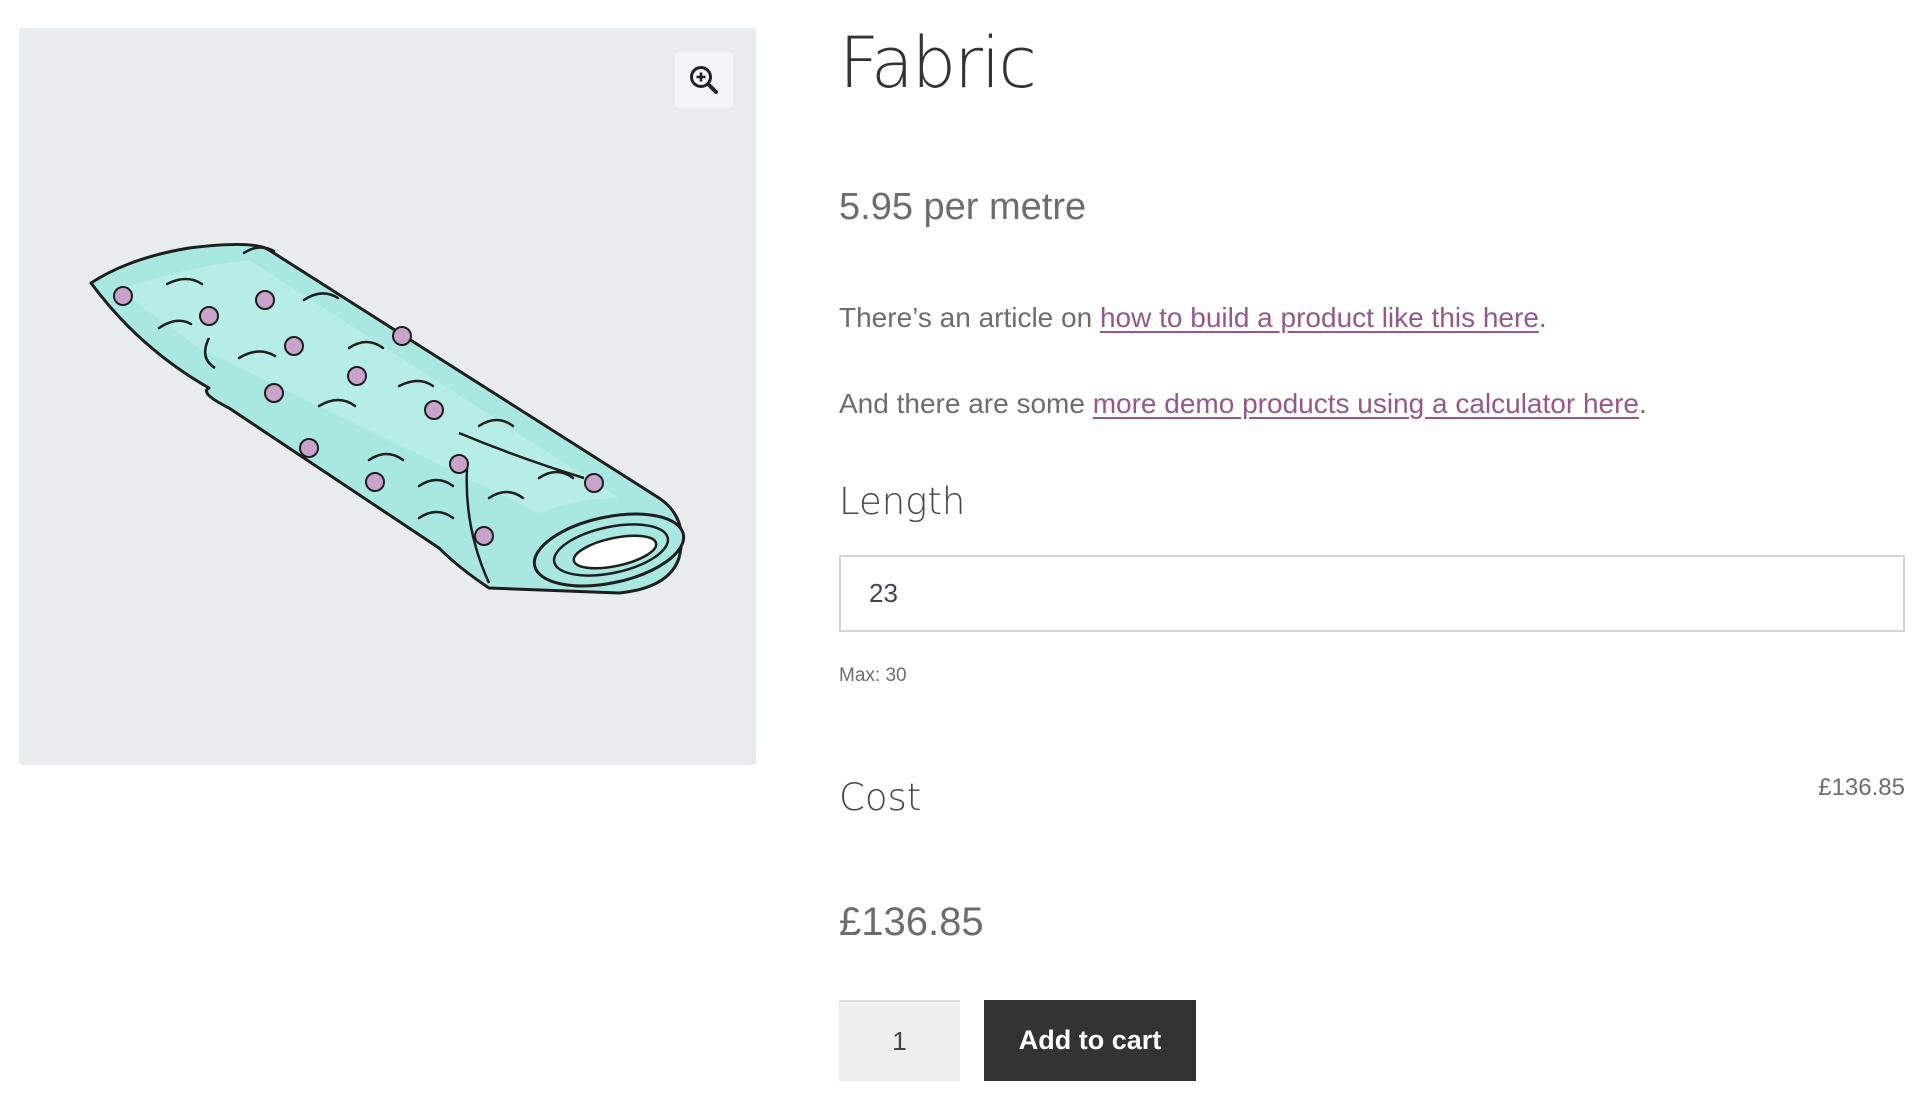  Describe the element at coordinates (1861, 787) in the screenshot. I see `cost-value: £136.85` at that location.